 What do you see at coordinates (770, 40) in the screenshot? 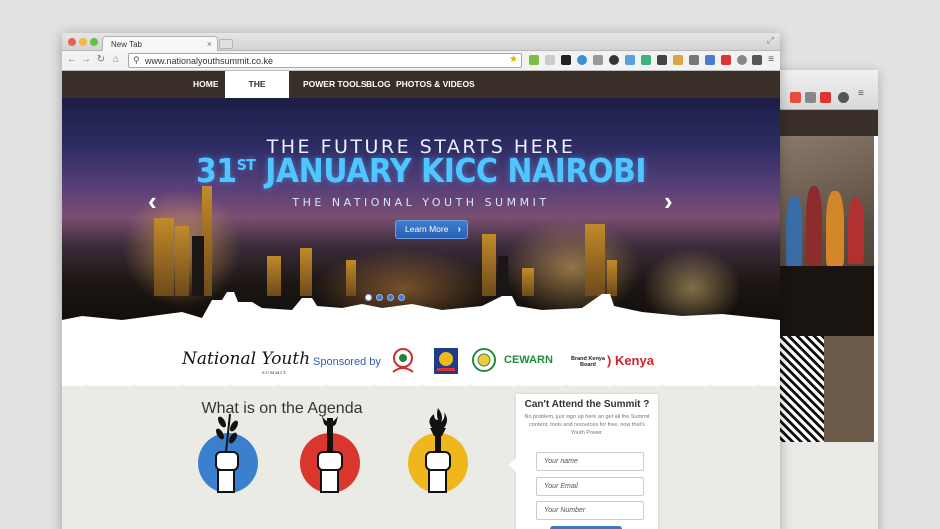
I see `fullscreen-icon: ⤢` at bounding box center [770, 40].